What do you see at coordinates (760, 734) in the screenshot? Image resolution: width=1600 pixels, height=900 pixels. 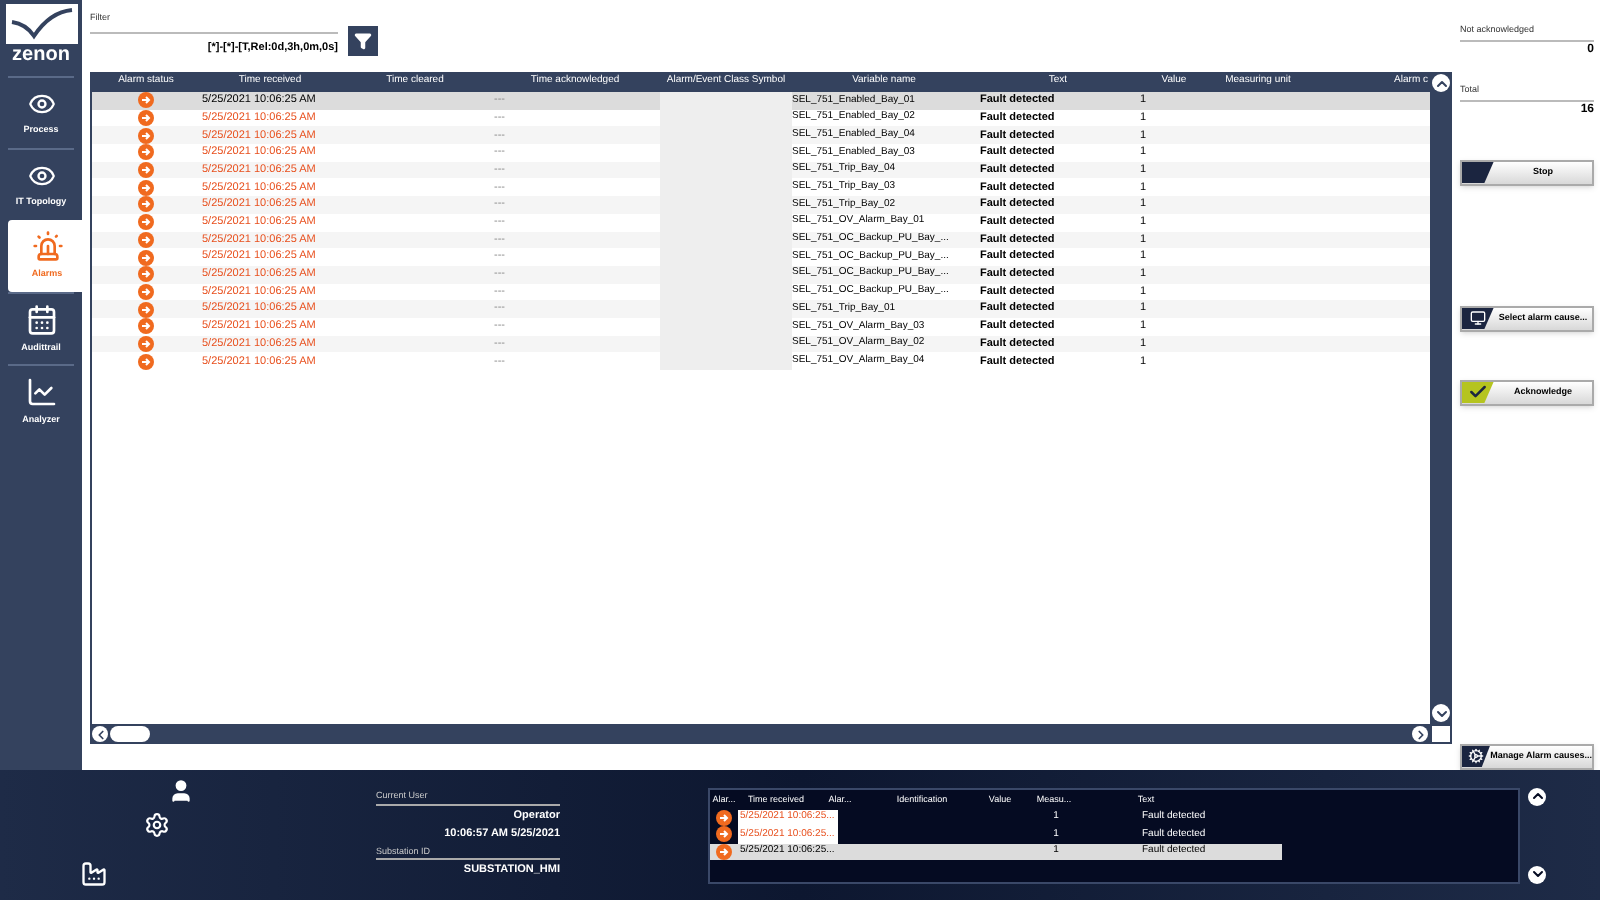 I see `horizontal-scrollbar` at bounding box center [760, 734].